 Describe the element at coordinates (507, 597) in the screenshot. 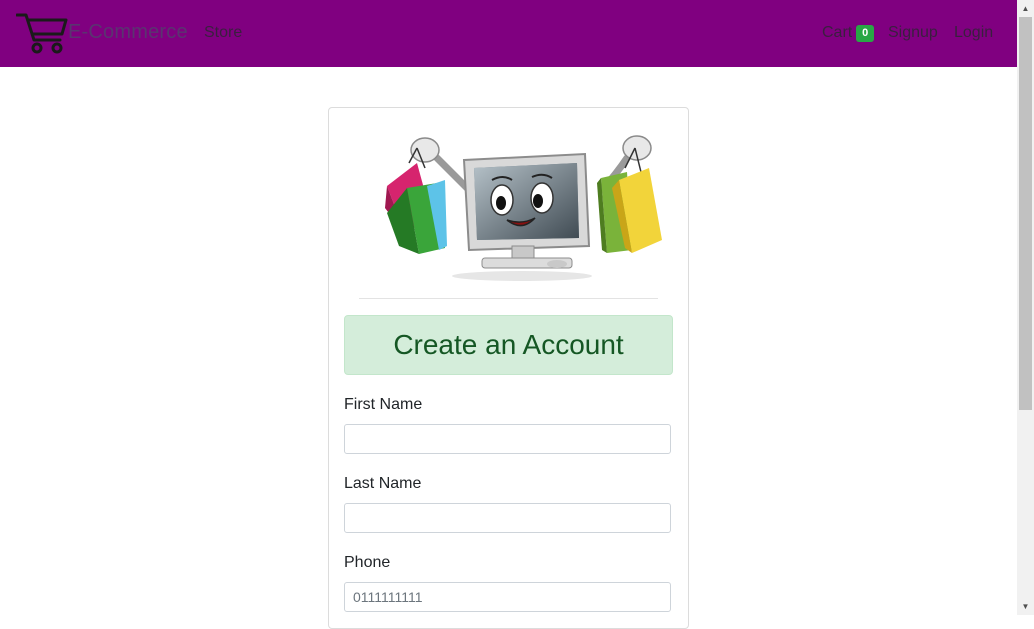

I see `phone-input` at that location.